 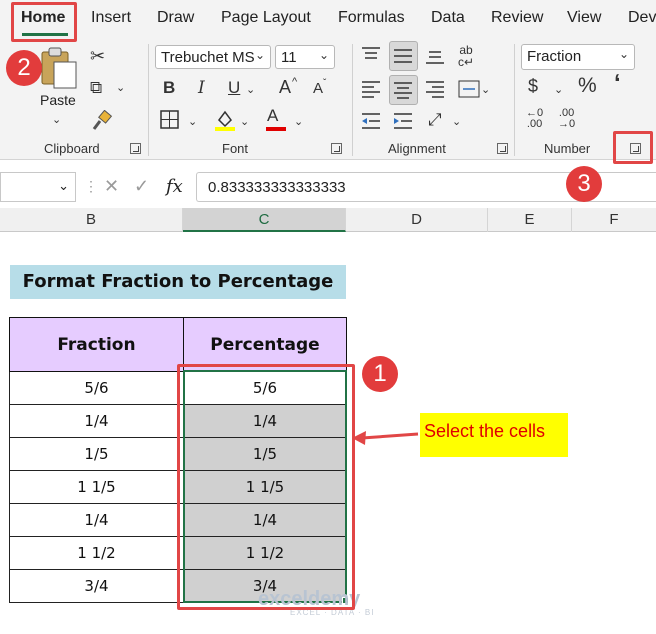 What do you see at coordinates (56, 120) in the screenshot?
I see `paste-dropdown-icon: ⌄` at bounding box center [56, 120].